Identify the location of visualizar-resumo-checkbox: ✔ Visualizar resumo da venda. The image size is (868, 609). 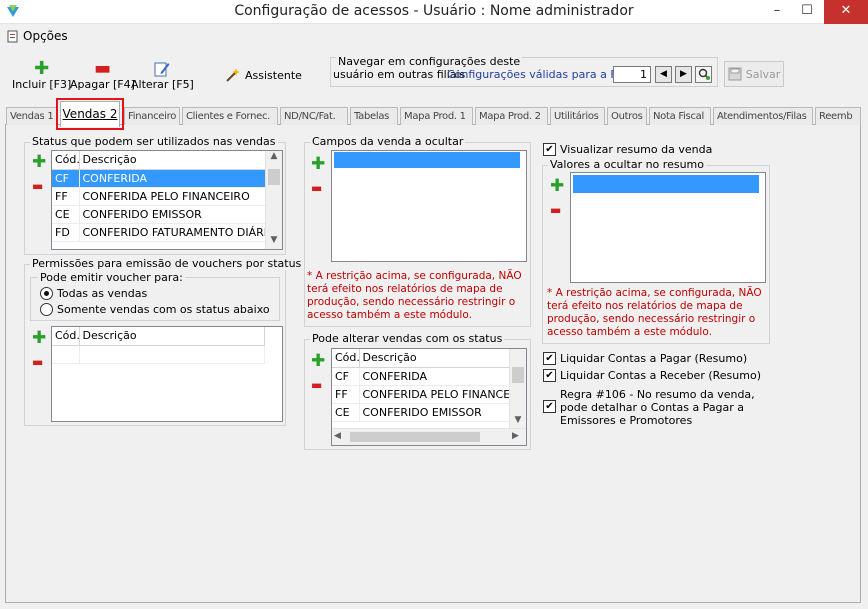
(627, 149).